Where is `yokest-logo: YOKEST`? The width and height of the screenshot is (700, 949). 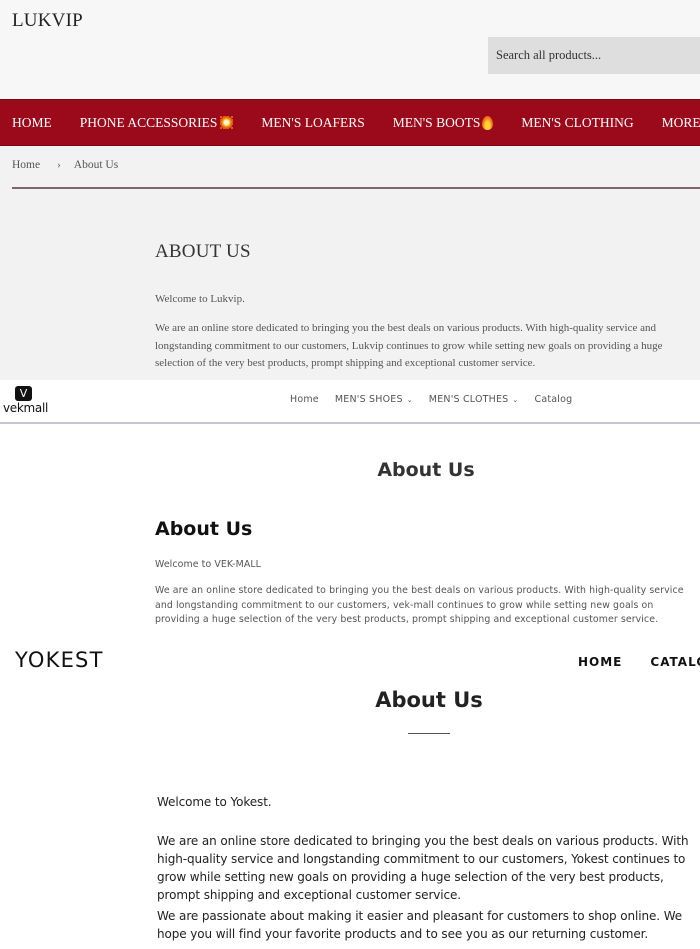
yokest-logo: YOKEST is located at coordinates (59, 660).